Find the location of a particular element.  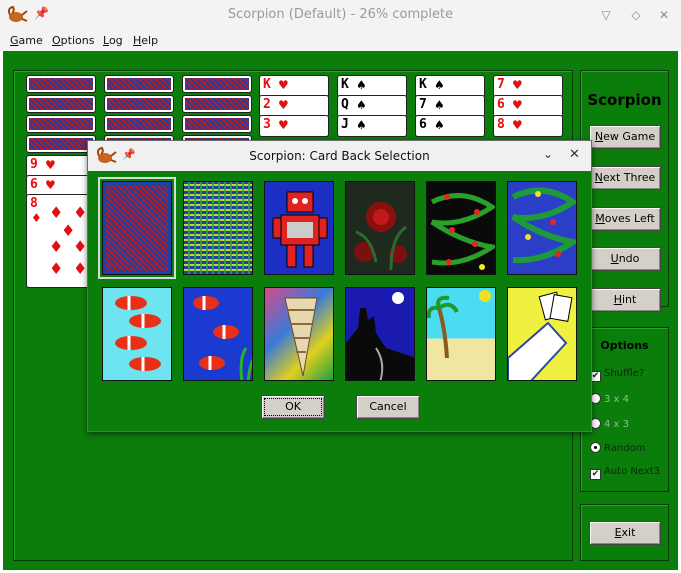

card: K ♥ is located at coordinates (294, 86).